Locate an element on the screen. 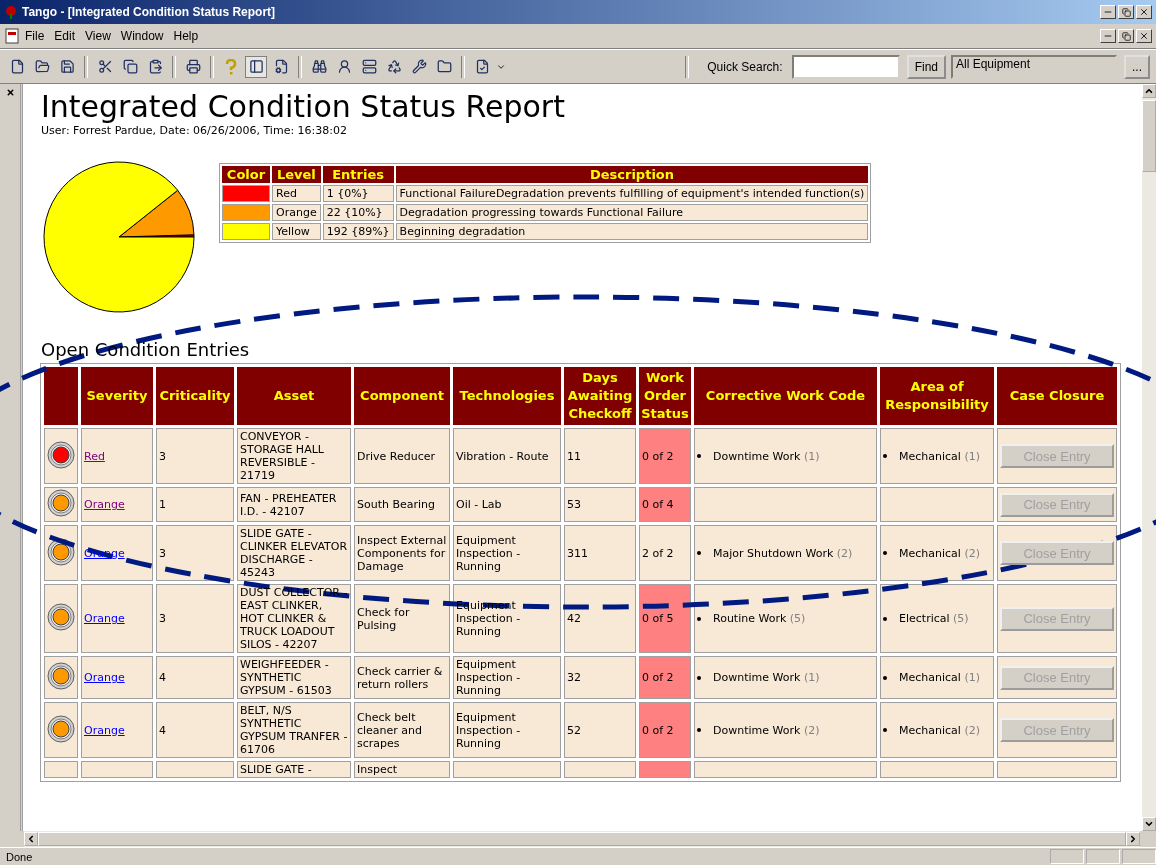  table-cell: Beginning degradation is located at coordinates (632, 231).